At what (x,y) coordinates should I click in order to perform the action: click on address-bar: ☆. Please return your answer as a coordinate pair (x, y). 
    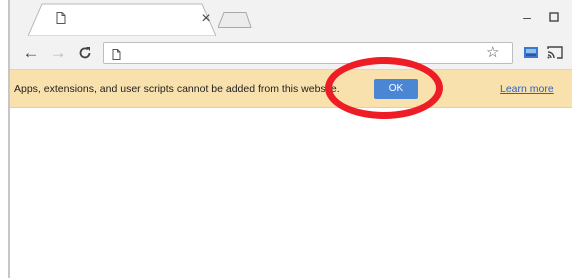
    Looking at the image, I should click on (308, 53).